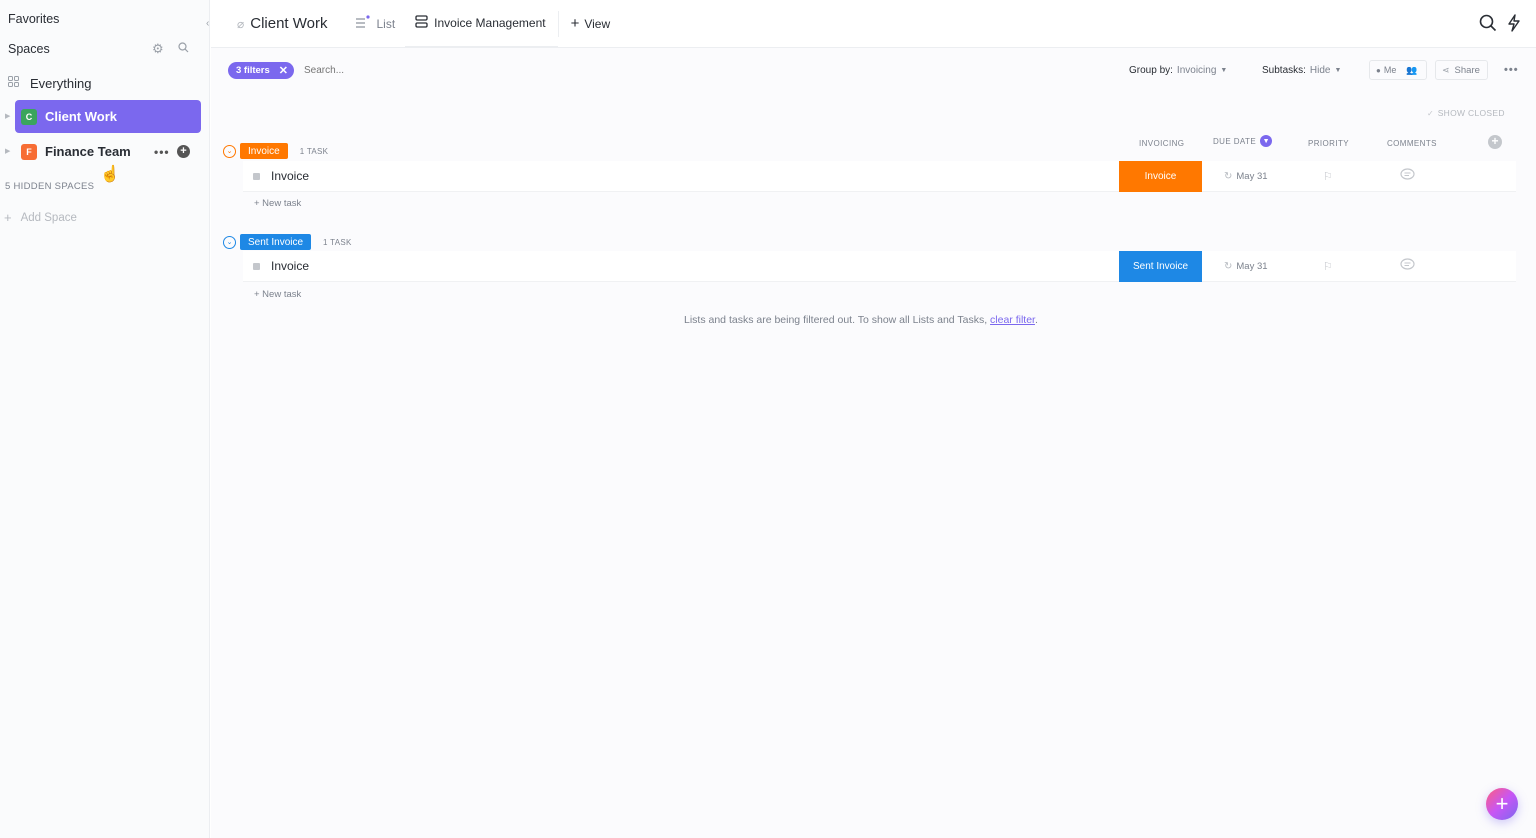 The width and height of the screenshot is (1536, 838). What do you see at coordinates (34, 19) in the screenshot?
I see `favorites-label: Favorites` at bounding box center [34, 19].